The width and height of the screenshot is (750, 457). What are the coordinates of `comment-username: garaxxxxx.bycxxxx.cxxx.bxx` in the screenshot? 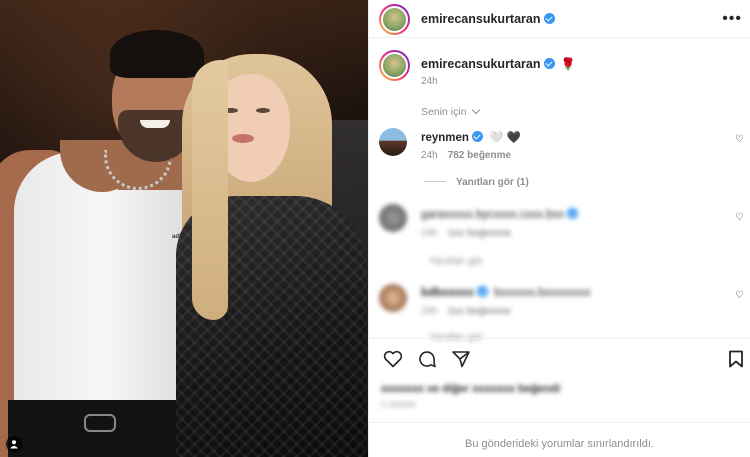 It's located at (500, 214).